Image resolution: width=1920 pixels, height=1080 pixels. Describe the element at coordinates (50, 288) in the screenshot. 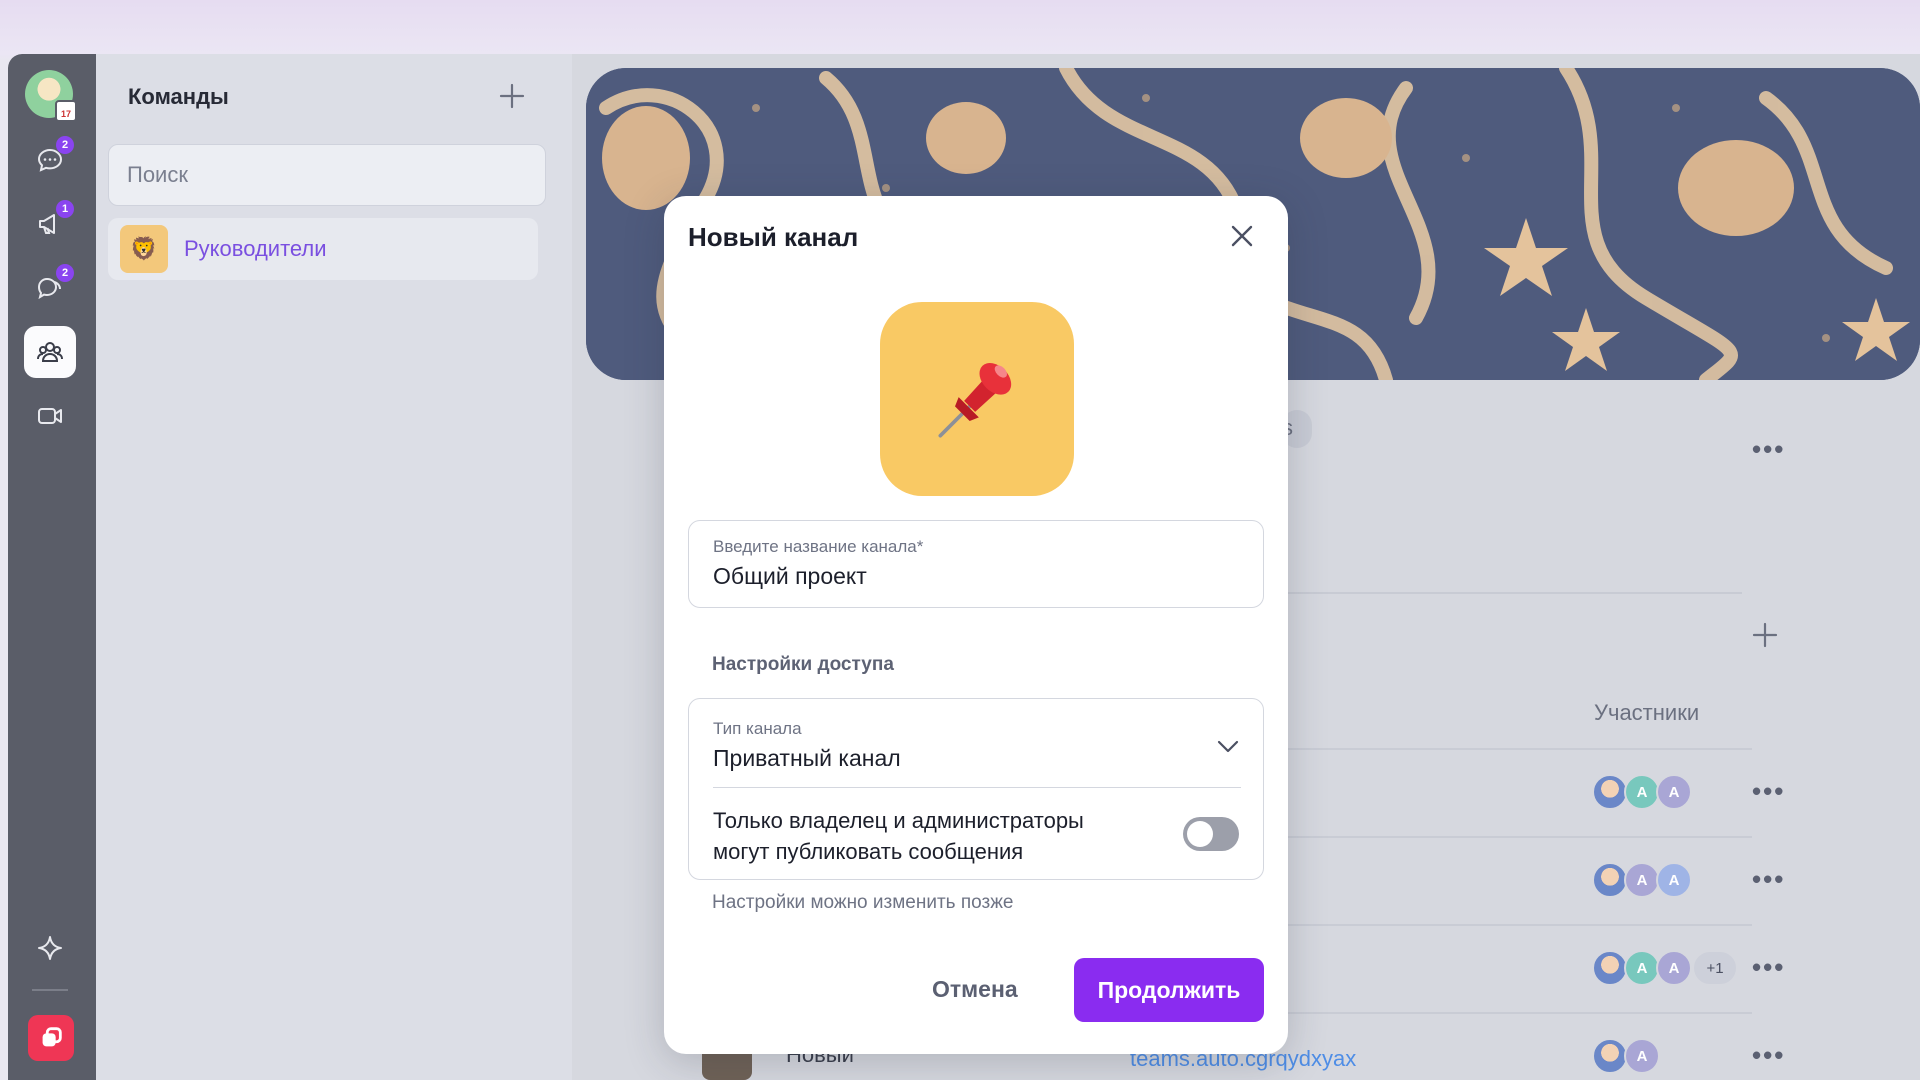

I see `rail-threads-button: 2` at that location.